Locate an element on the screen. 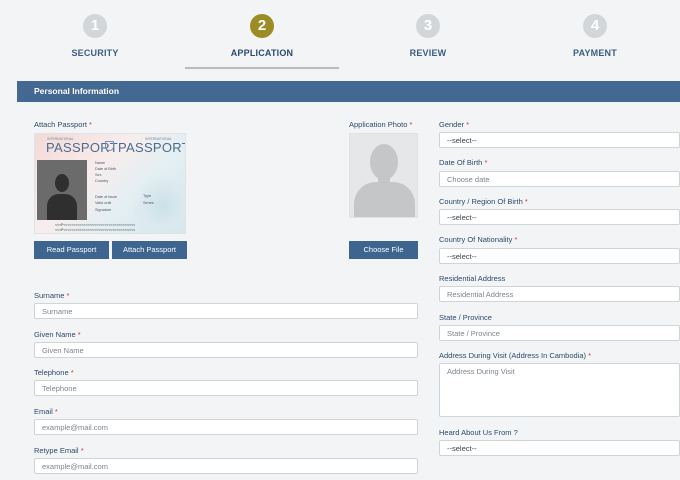 This screenshot has width=680, height=480. step-security: 1 SECURITY is located at coordinates (95, 36).